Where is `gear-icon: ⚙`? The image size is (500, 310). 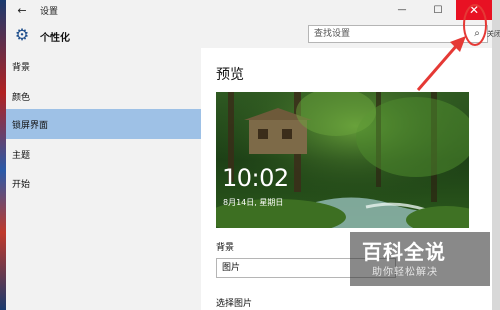
gear-icon: ⚙ is located at coordinates (22, 34).